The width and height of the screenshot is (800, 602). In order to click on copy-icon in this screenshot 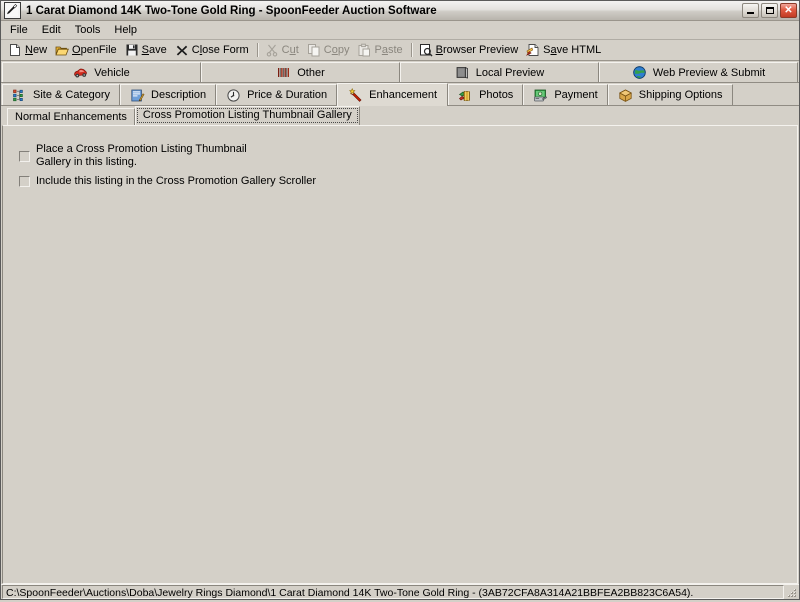, I will do `click(313, 50)`.